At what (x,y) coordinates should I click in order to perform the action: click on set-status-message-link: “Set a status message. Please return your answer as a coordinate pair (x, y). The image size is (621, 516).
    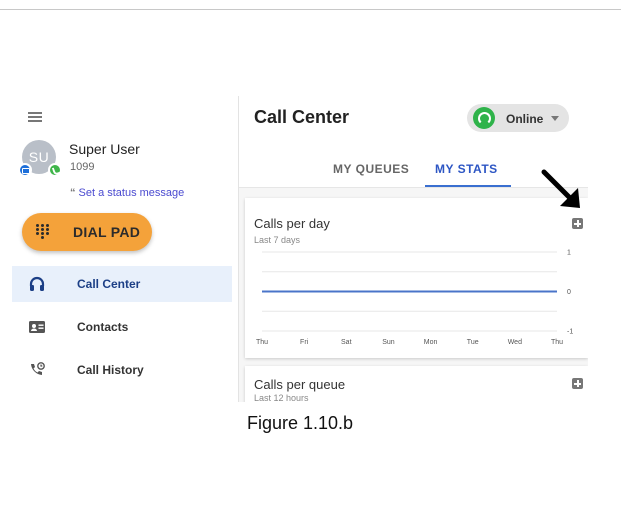
    Looking at the image, I should click on (127, 193).